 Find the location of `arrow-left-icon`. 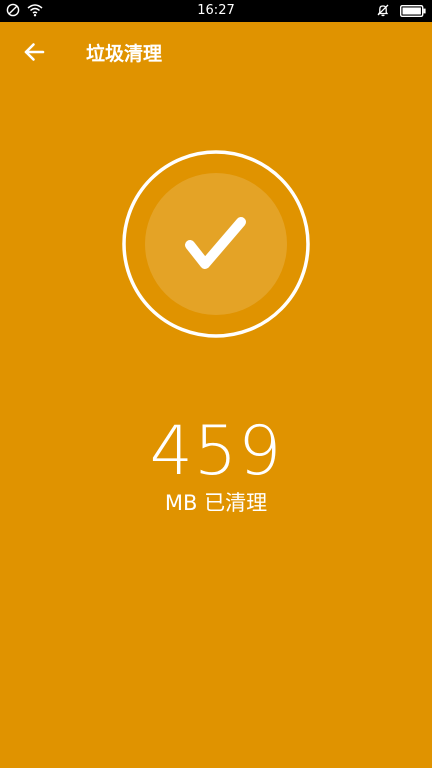

arrow-left-icon is located at coordinates (34, 54).